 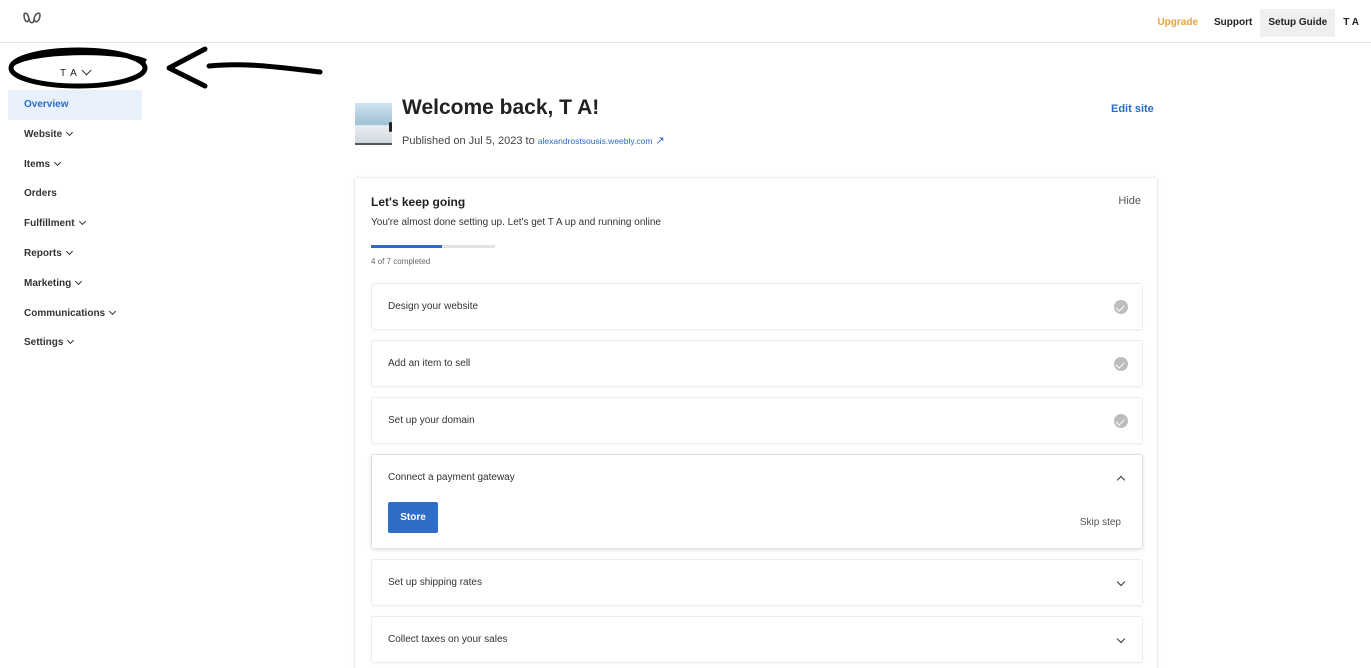 I want to click on setup-step: Connect a payment gateway Store Skip step, so click(x=757, y=501).